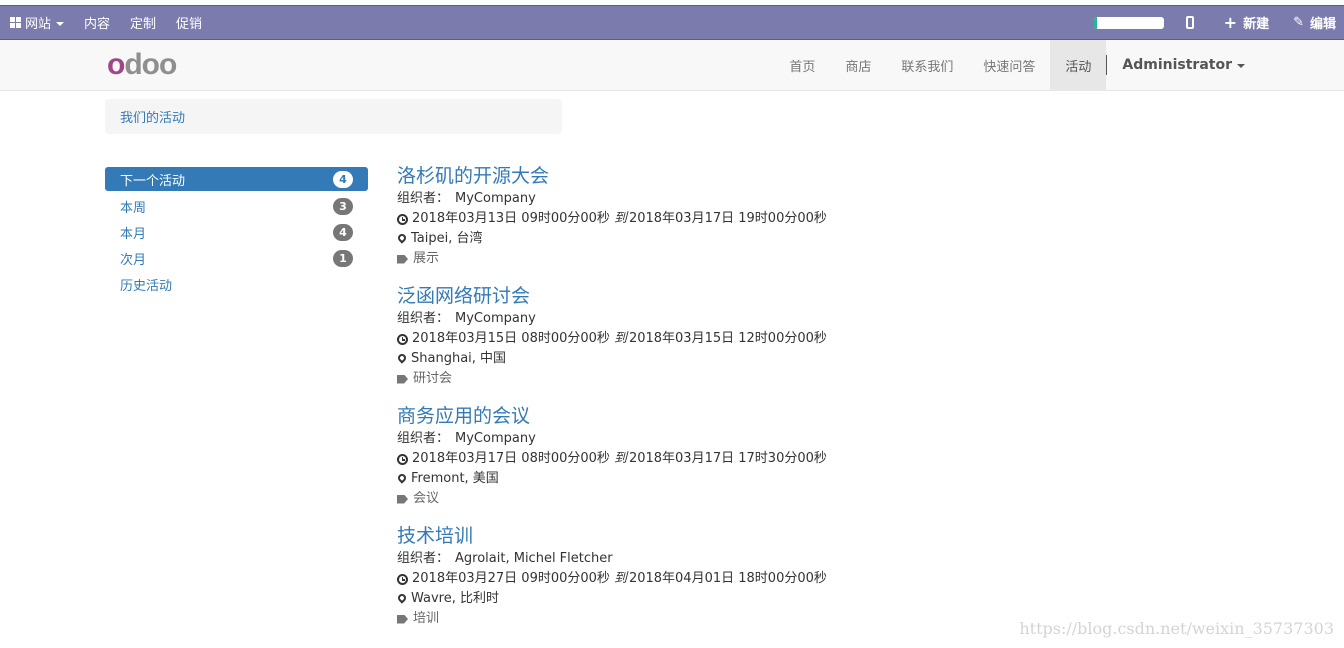  What do you see at coordinates (1189, 22) in the screenshot?
I see `mobile-preview-icon` at bounding box center [1189, 22].